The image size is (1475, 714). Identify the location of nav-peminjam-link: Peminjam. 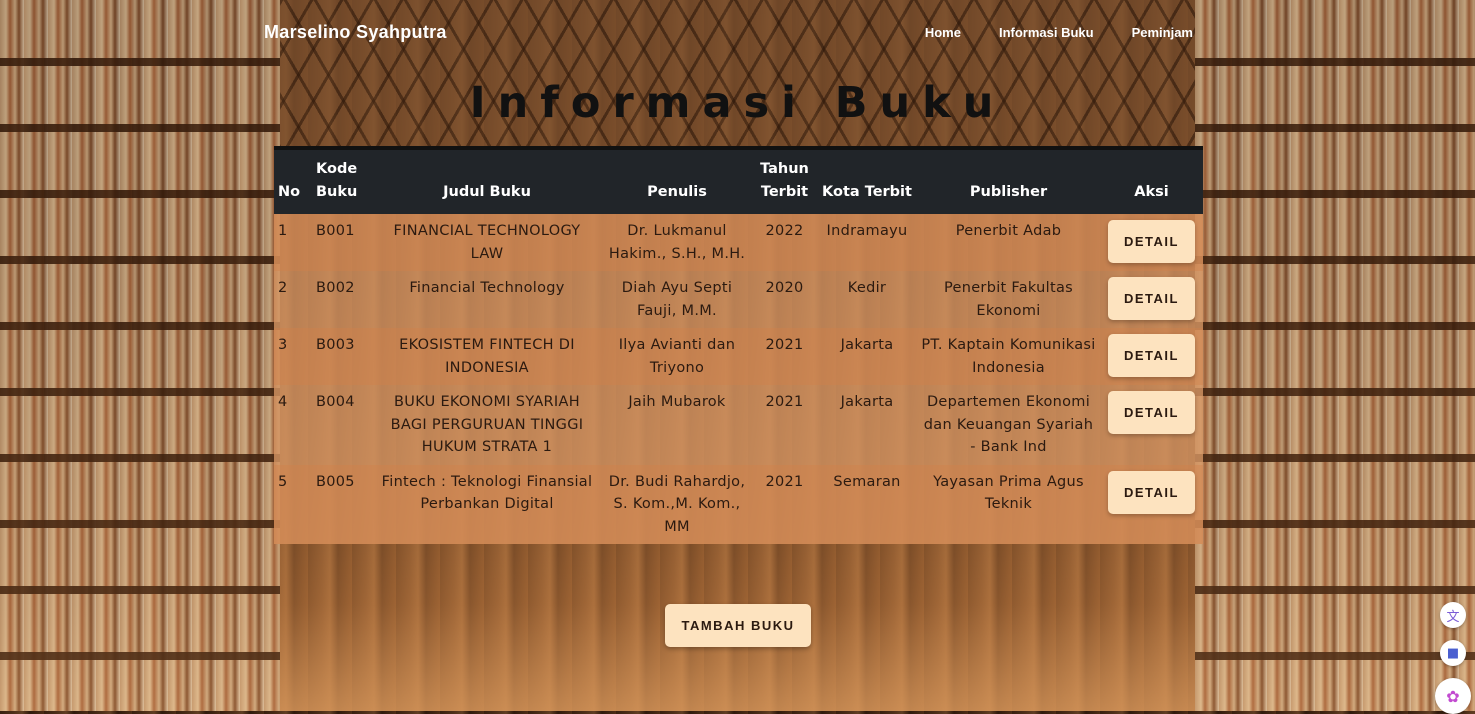
(1162, 32).